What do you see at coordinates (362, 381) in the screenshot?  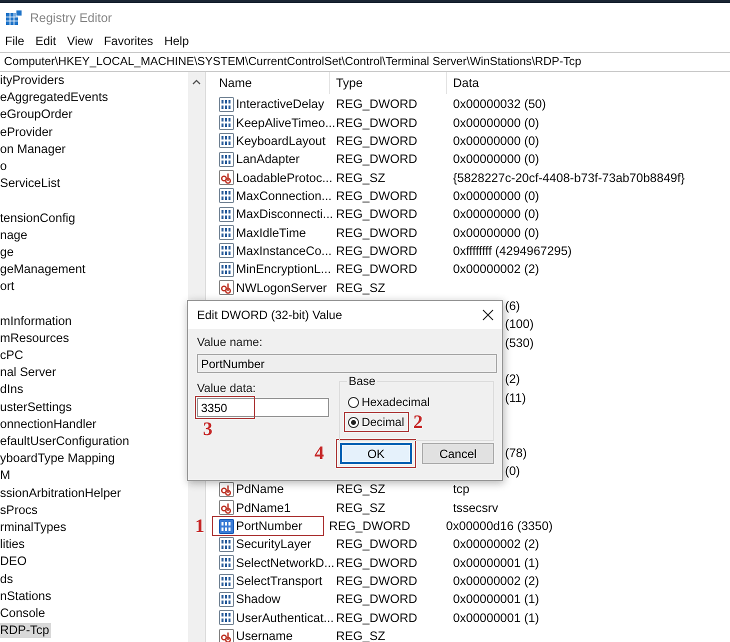 I see `group-label: Base` at bounding box center [362, 381].